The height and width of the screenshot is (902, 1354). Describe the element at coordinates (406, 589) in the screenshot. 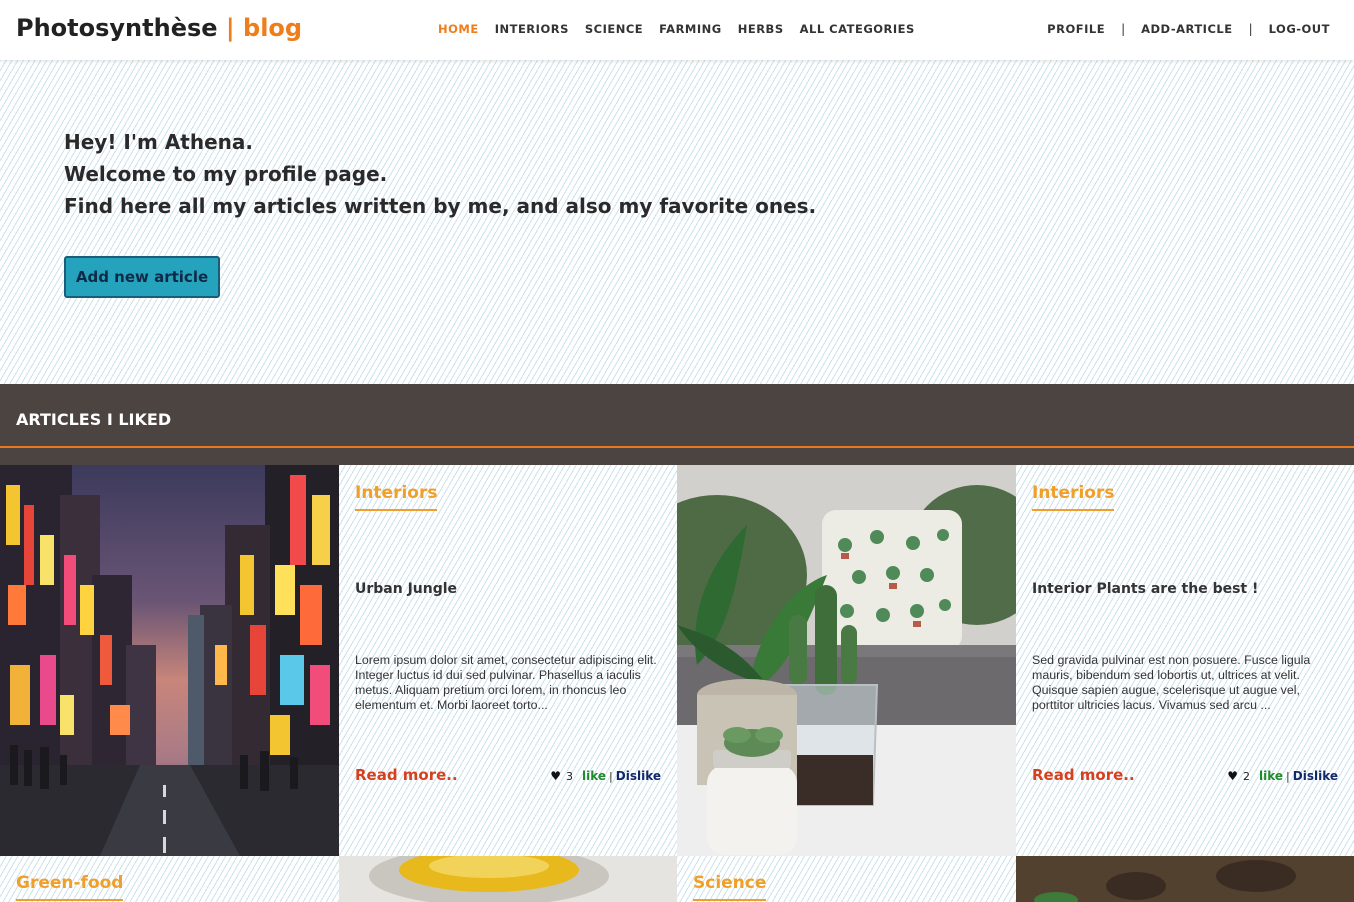

I see `article-title: Urban Jungle` at that location.